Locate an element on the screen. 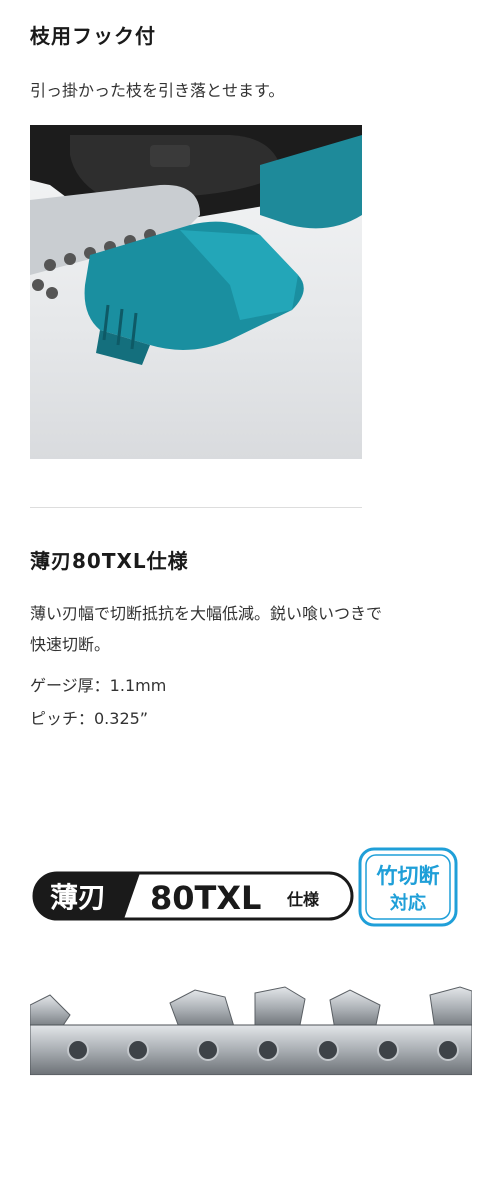  chain-description-line1: 薄い刃幅で切断抵抗を大幅低減。鋭い喰いつきで is located at coordinates (206, 613).